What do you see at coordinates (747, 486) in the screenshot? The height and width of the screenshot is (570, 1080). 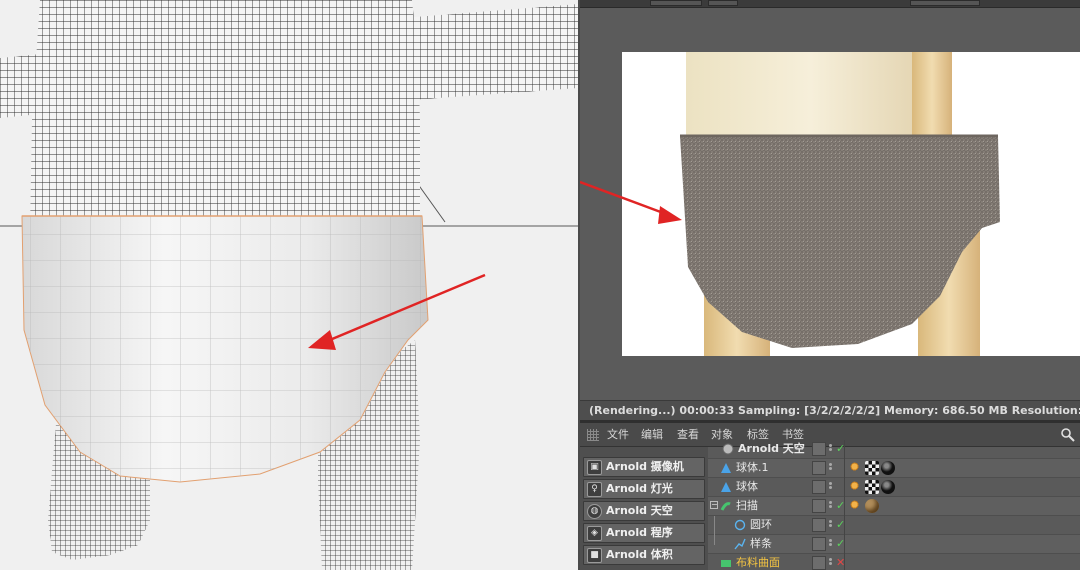 I see `object-name: 球体` at bounding box center [747, 486].